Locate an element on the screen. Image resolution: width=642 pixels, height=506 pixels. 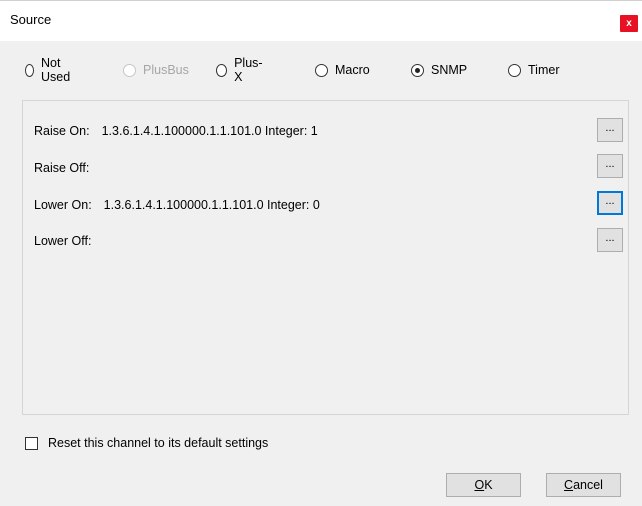
radio-timer: Timer is located at coordinates (533, 70).